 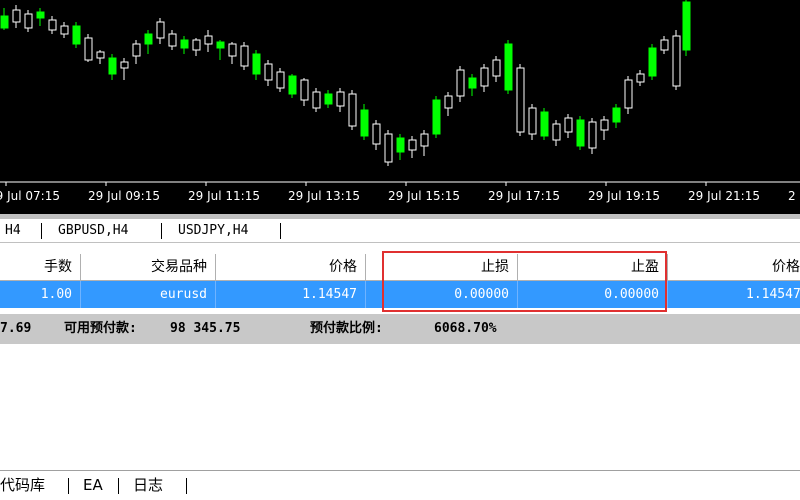 I want to click on cell-price: 1.14547, so click(x=291, y=294).